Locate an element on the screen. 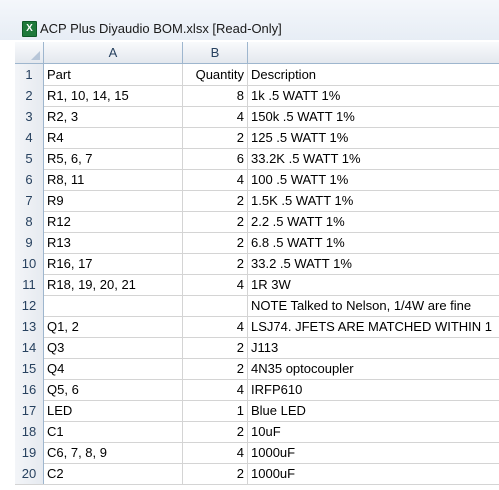  row-header: 10 is located at coordinates (29, 263).